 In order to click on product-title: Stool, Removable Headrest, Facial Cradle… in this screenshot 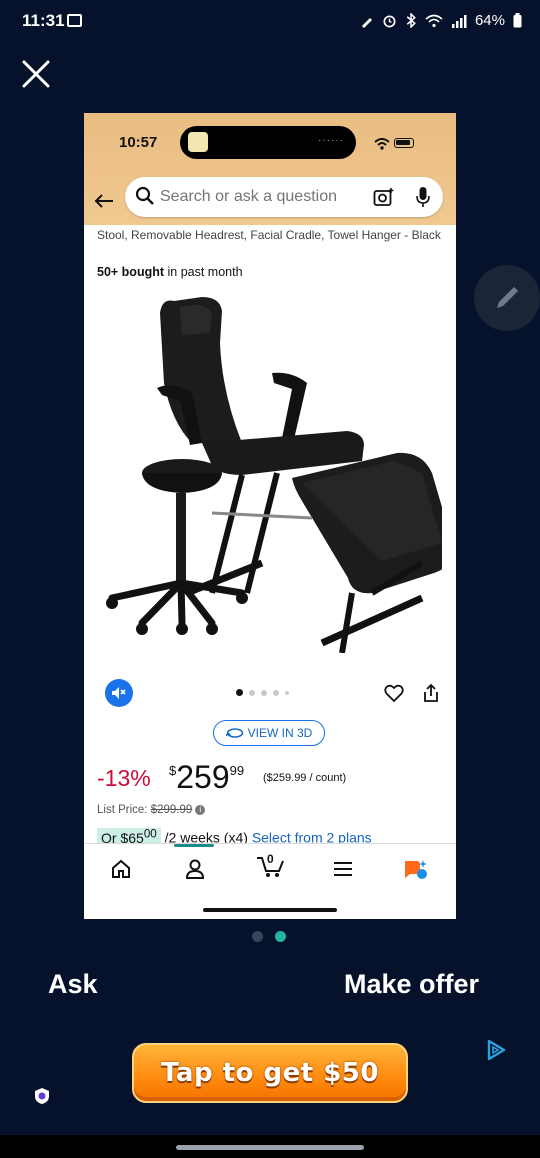, I will do `click(272, 235)`.